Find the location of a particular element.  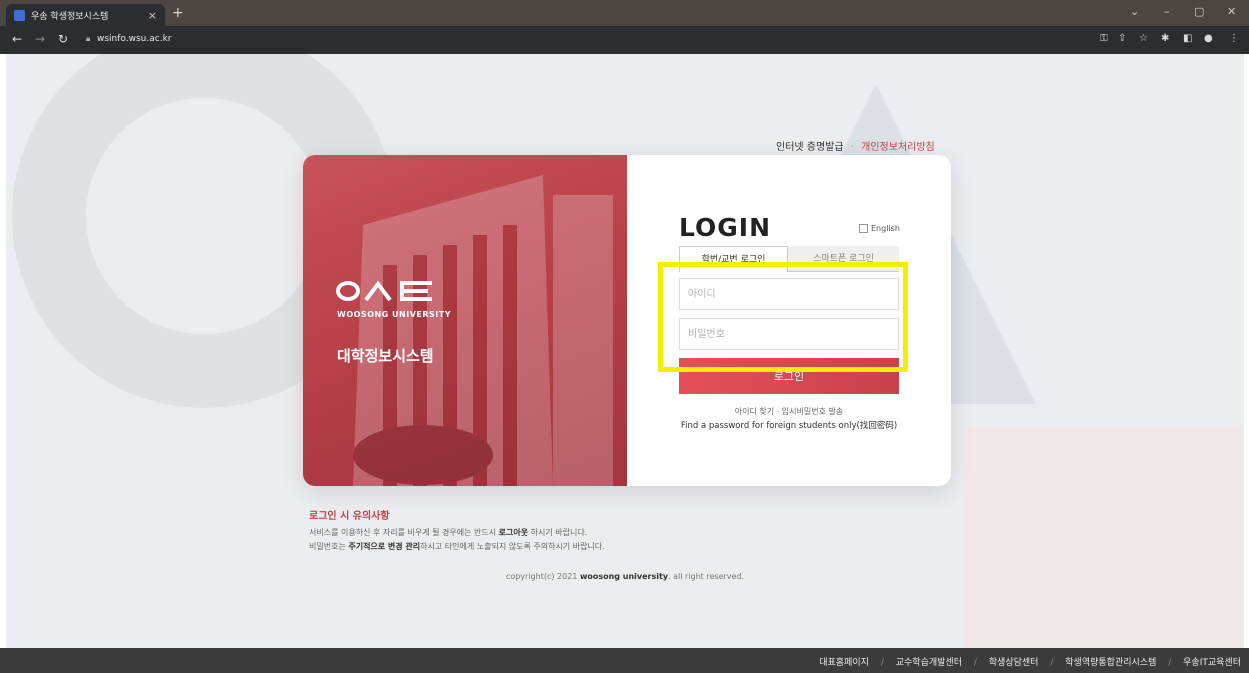

close-window-button: ✕ is located at coordinates (1231, 12).